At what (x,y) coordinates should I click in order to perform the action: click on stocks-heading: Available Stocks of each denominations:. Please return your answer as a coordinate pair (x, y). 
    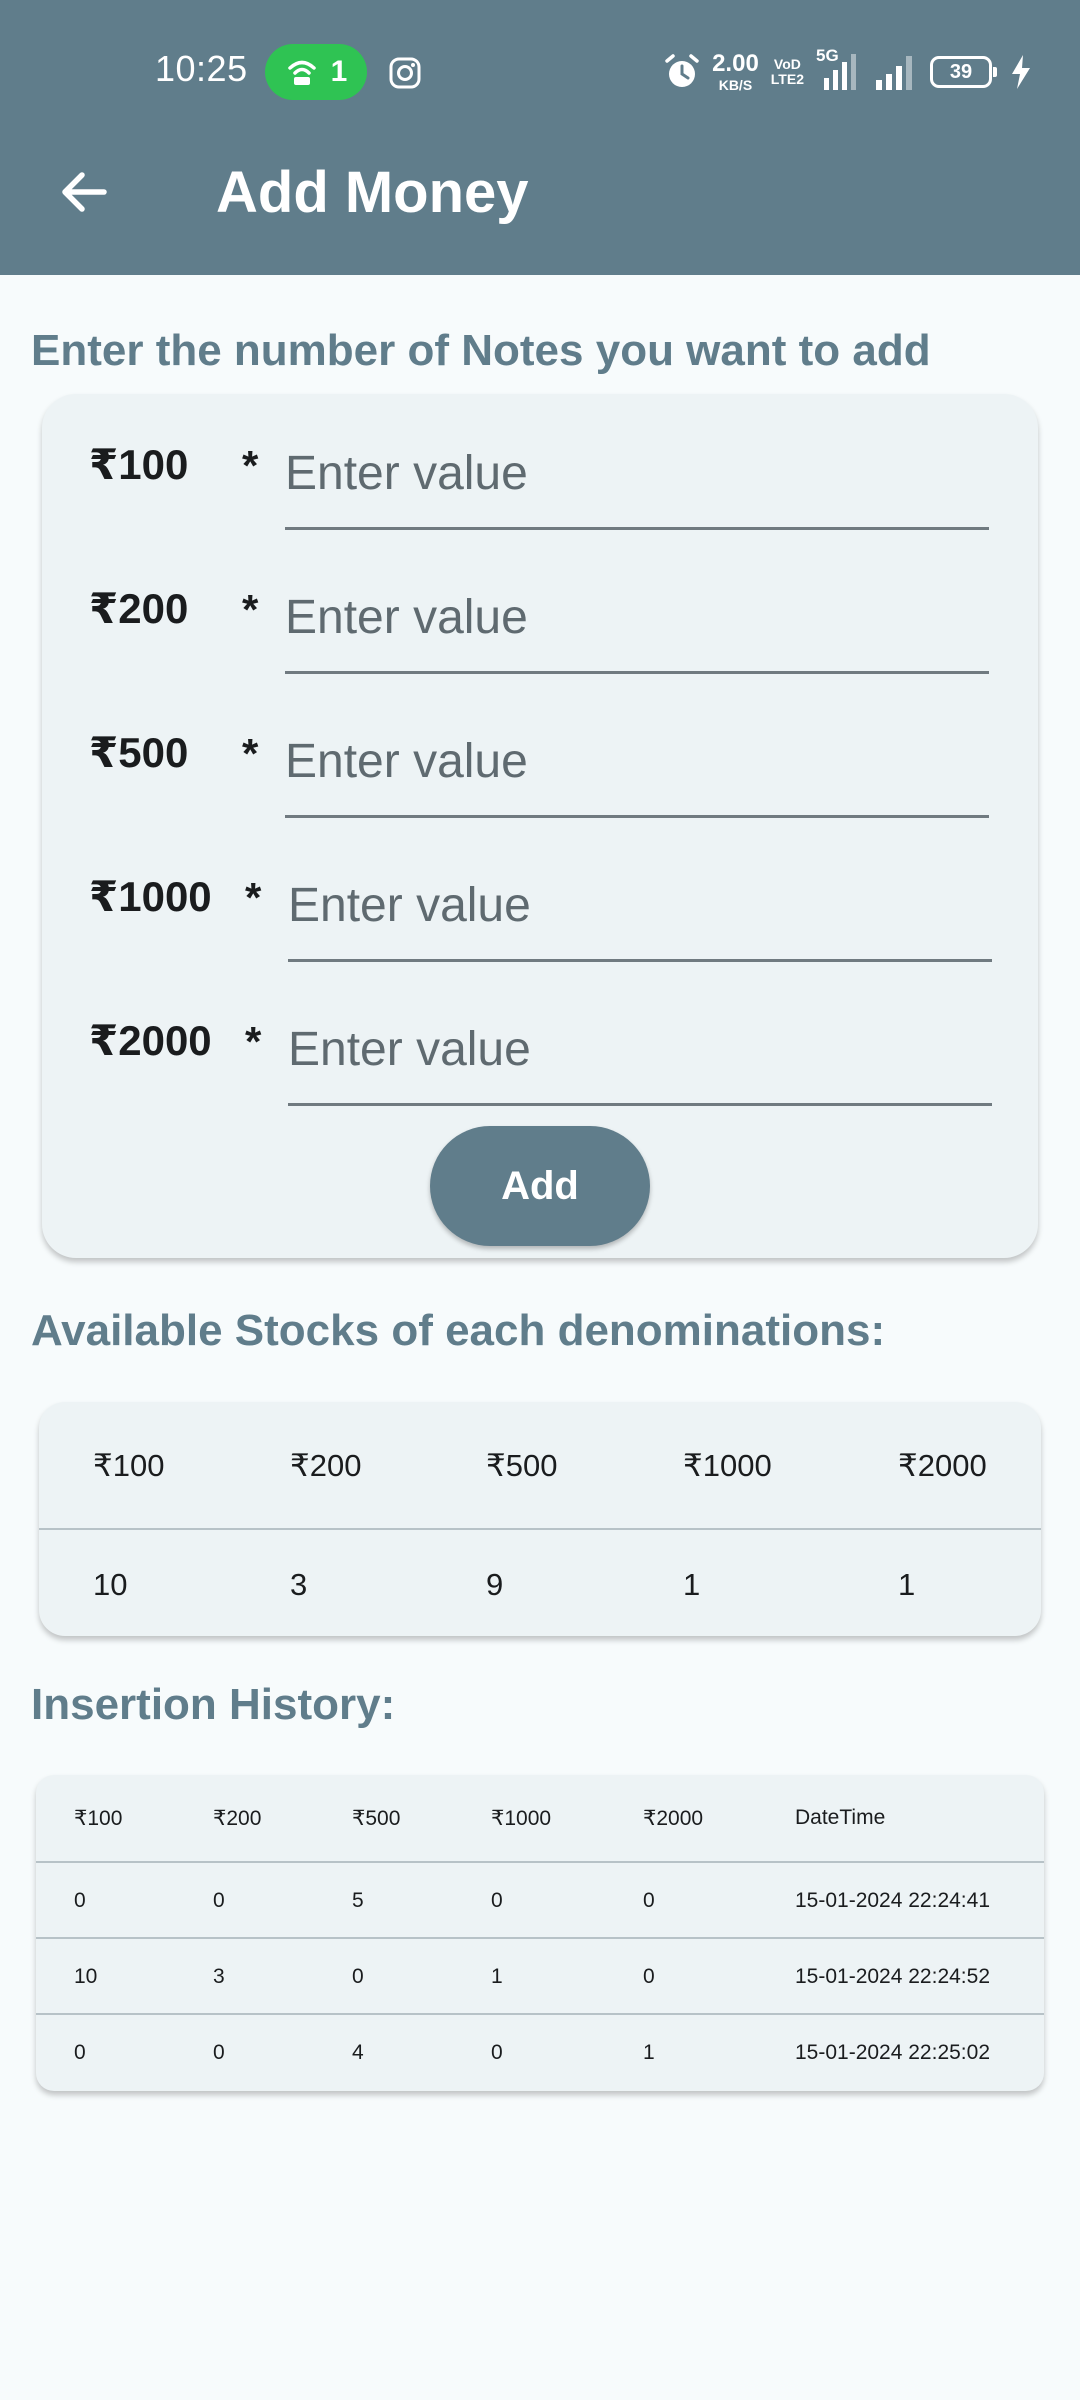
    Looking at the image, I should click on (458, 1330).